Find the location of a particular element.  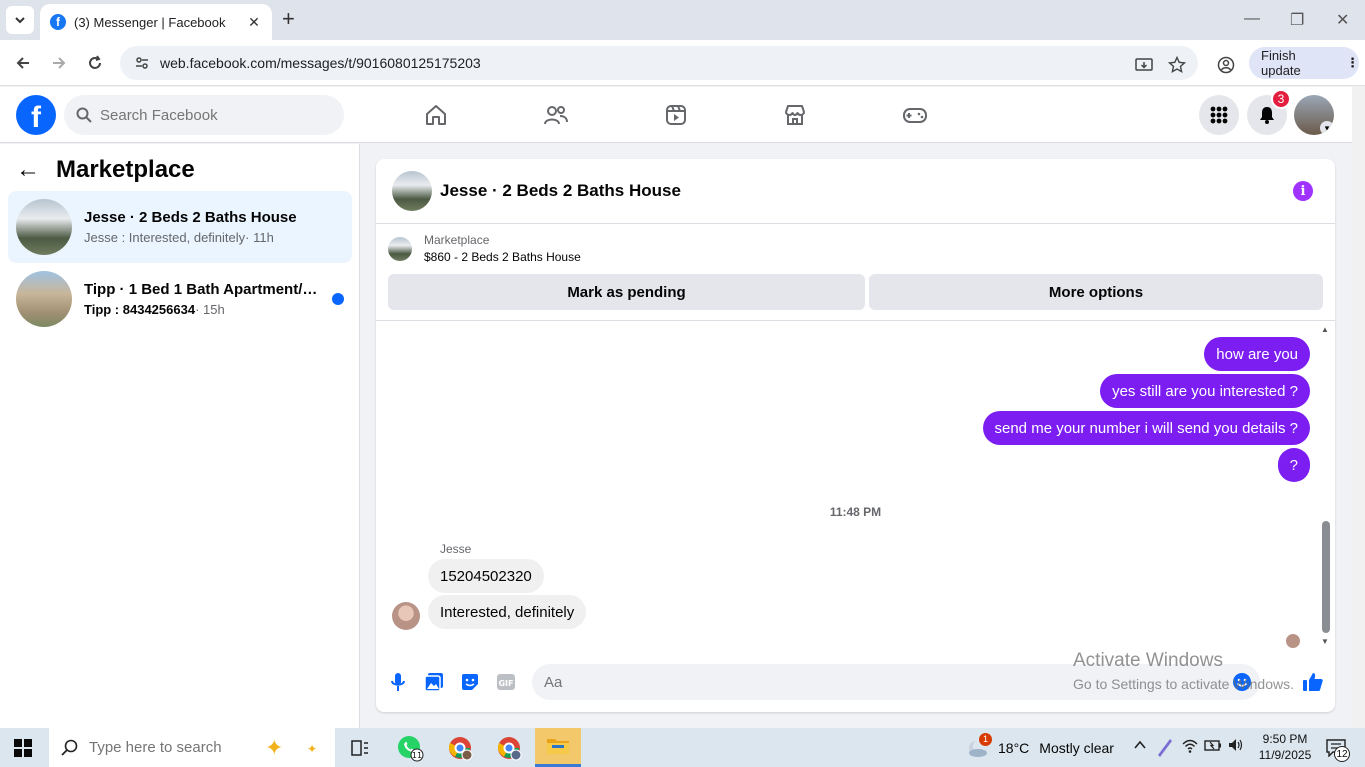

clock-date: 11/9/2025 is located at coordinates (1285, 755).